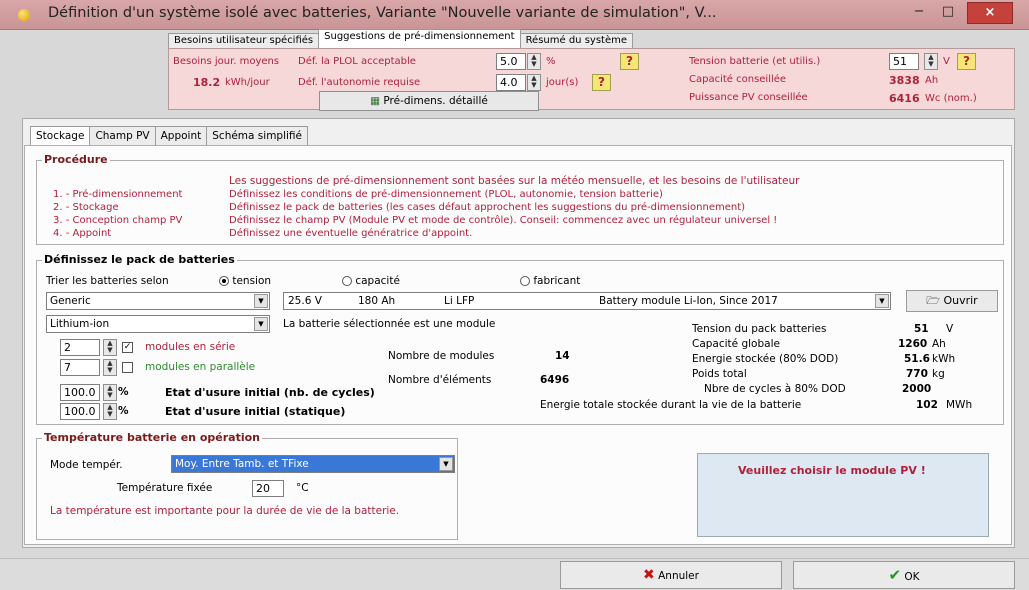 The image size is (1029, 590). I want to click on plol-input: 5.0, so click(511, 61).